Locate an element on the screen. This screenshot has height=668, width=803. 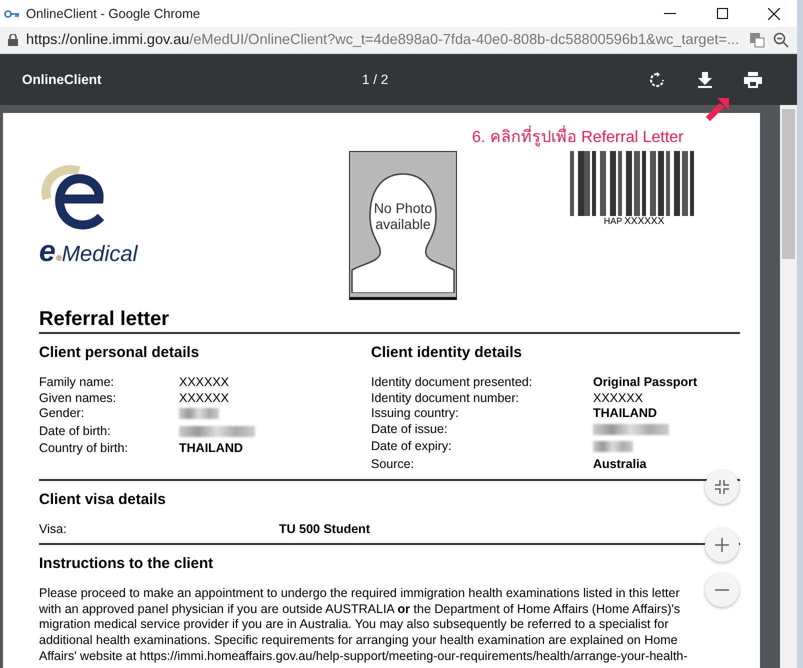
key-icon is located at coordinates (12, 14).